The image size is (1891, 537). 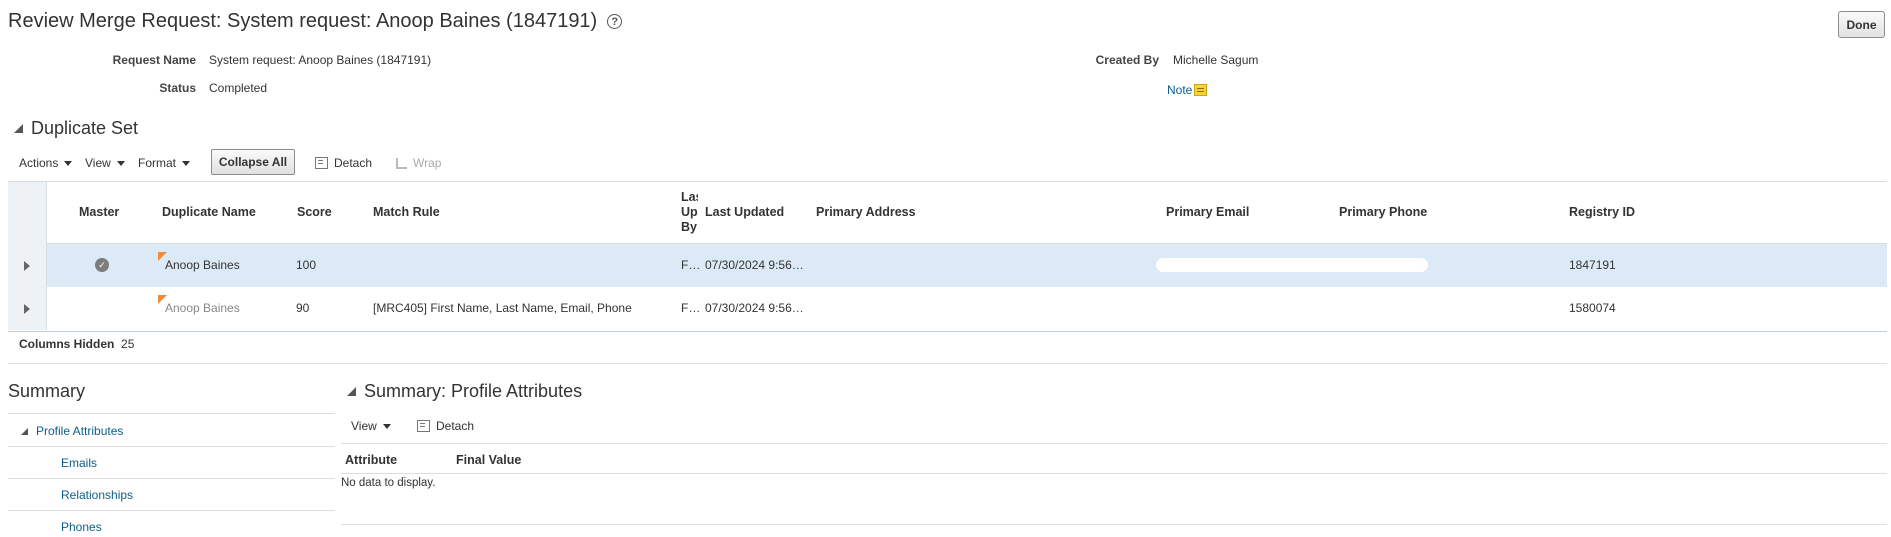 I want to click on collapse-all-button: Collapse All, so click(x=253, y=162).